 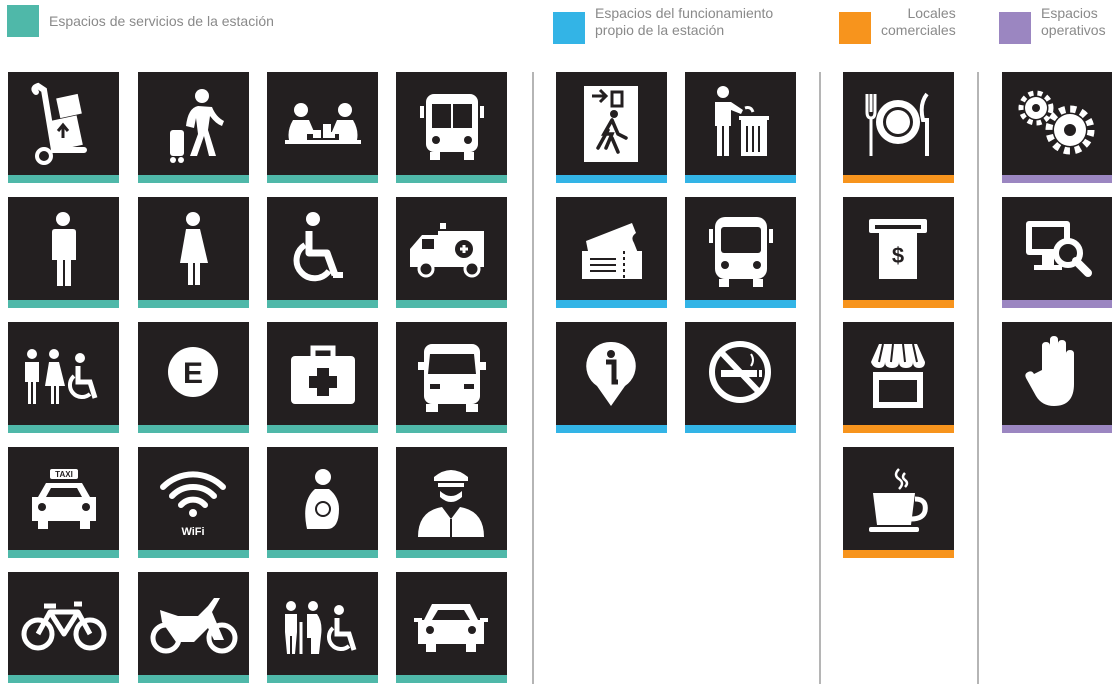 I want to click on ticket-tile, so click(x=611, y=252).